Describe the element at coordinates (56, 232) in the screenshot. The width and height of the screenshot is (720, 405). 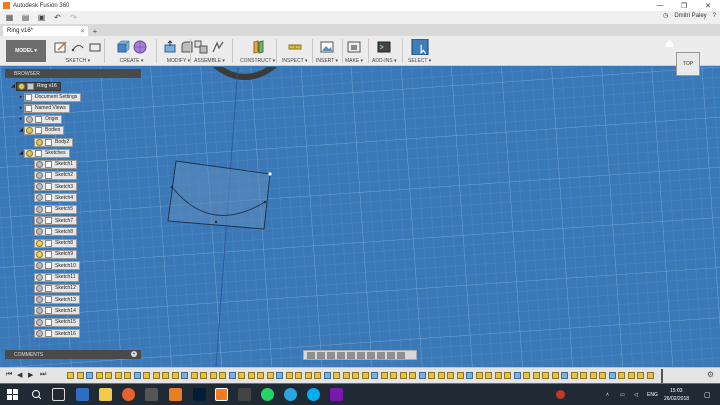
I see `tree-item-sketch: Sketch8` at that location.